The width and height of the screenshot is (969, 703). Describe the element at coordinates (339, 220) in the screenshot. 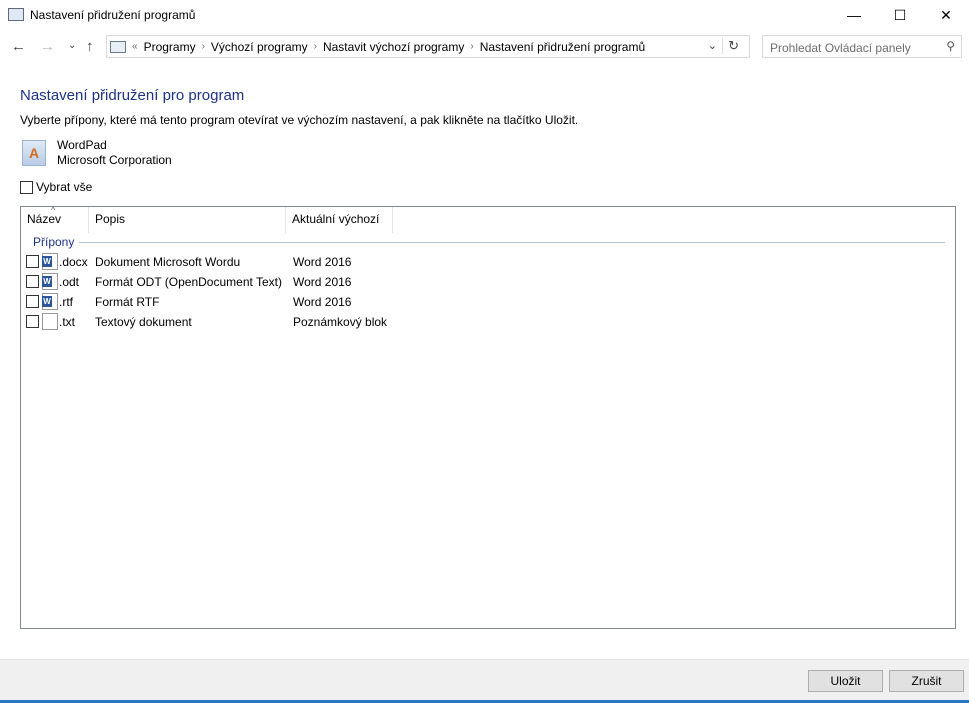

I see `column-header-current-default: Aktuální výchozí` at that location.